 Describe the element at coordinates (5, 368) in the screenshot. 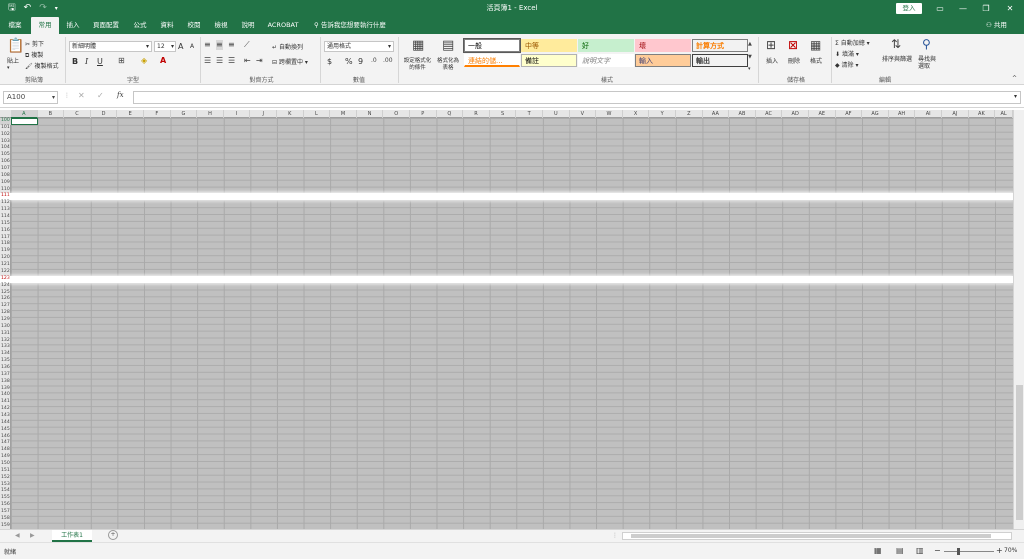

I see `row-header: 136` at that location.